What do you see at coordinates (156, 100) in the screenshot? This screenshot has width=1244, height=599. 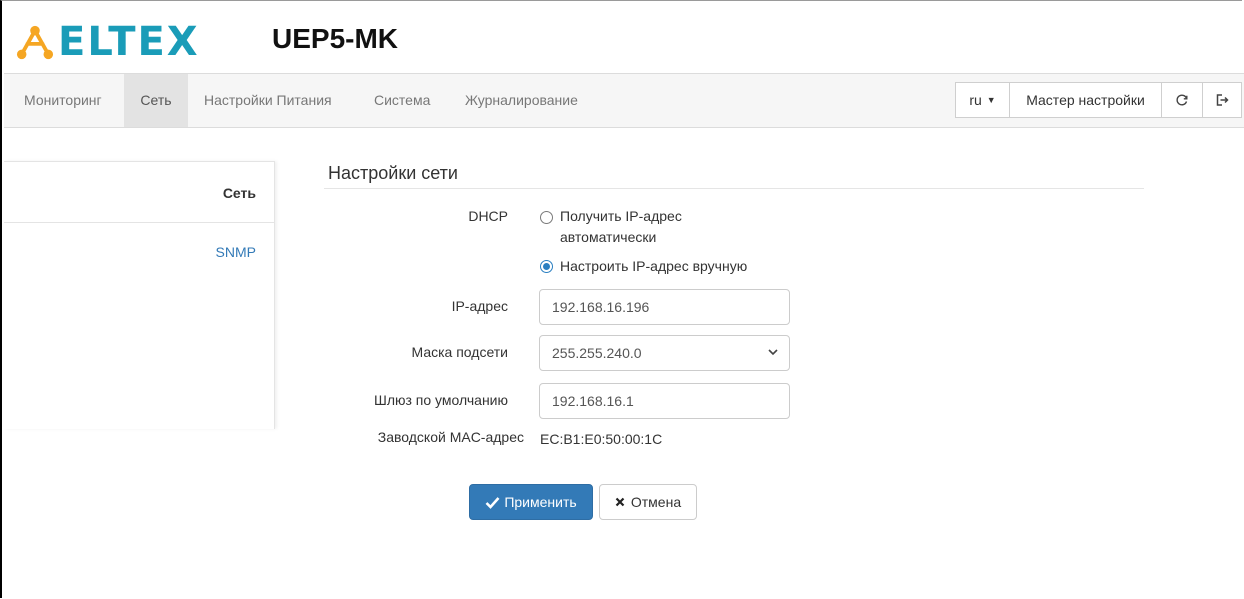 I see `nav-network: Сеть` at bounding box center [156, 100].